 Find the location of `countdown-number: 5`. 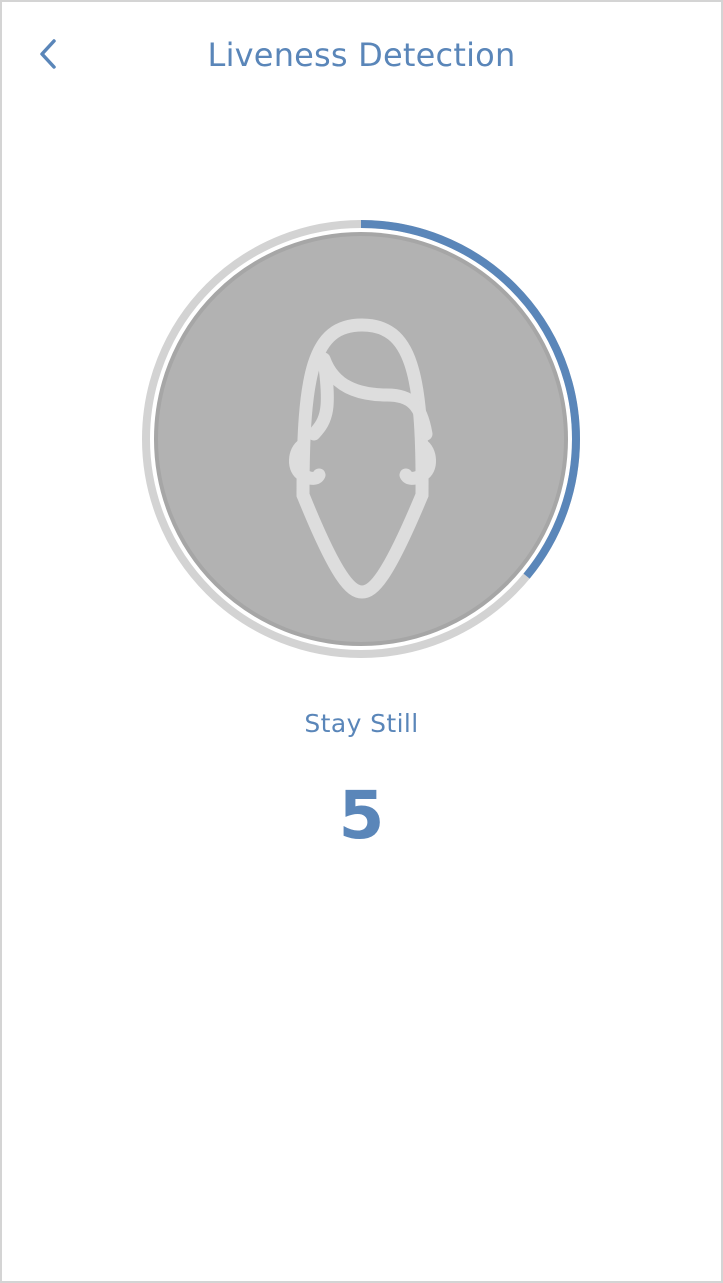

countdown-number: 5 is located at coordinates (361, 815).